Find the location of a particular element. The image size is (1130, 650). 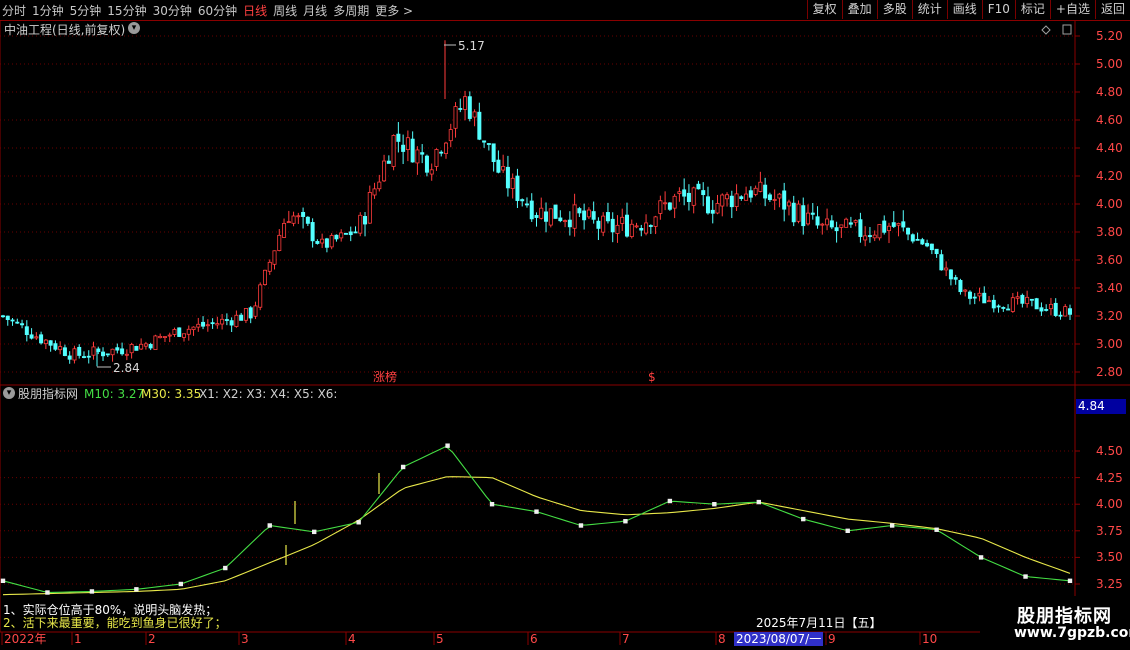

main-ytick-label: 4.80 is located at coordinates (1109, 92).